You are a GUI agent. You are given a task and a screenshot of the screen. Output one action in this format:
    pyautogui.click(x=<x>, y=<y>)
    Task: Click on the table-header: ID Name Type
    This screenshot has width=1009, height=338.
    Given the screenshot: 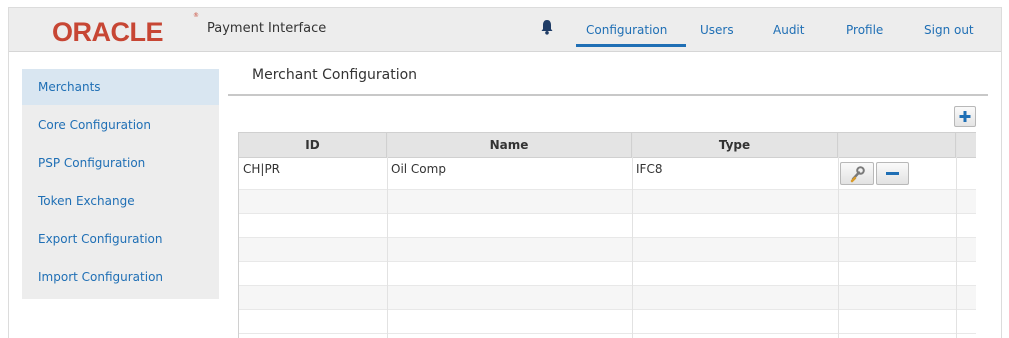 What is the action you would take?
    pyautogui.click(x=607, y=145)
    